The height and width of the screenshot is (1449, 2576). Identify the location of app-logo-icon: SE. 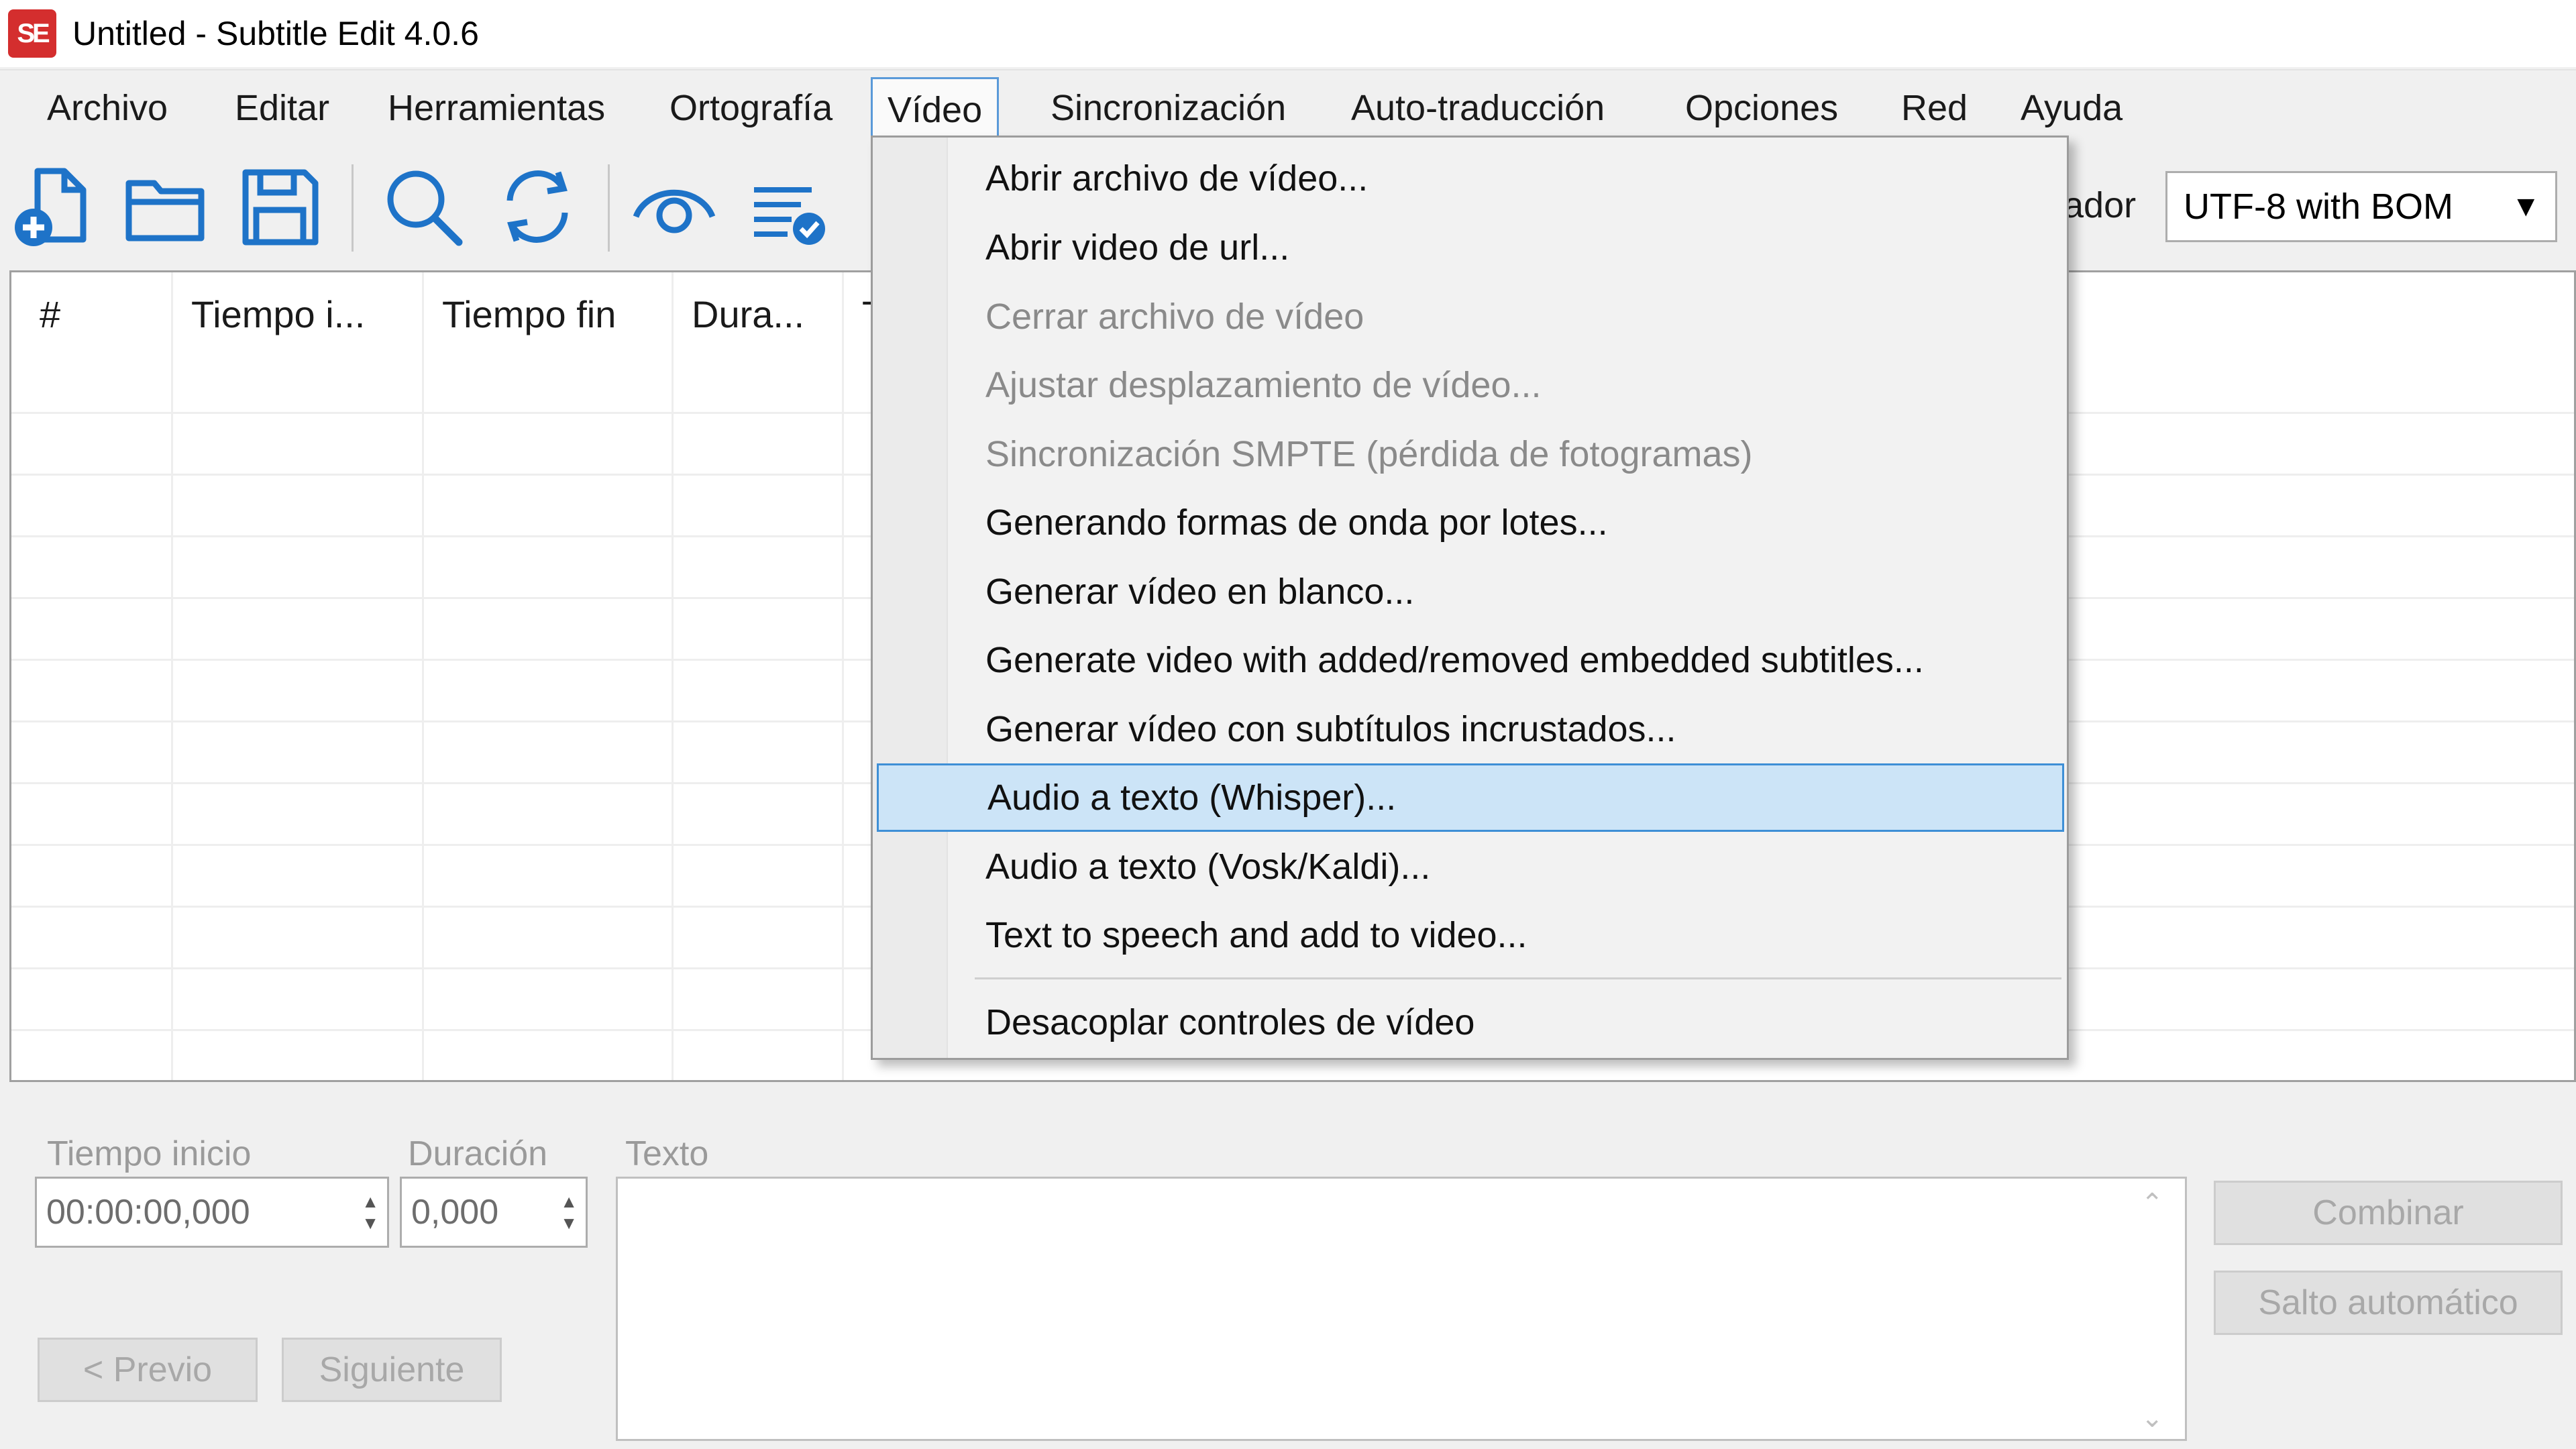
(32, 33).